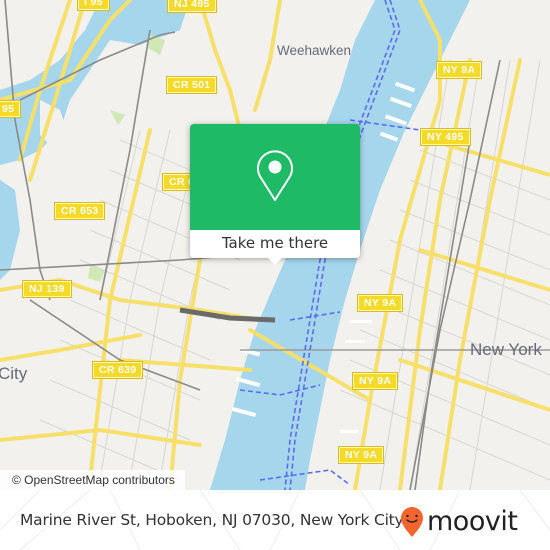 Image resolution: width=550 pixels, height=550 pixels. I want to click on place-label-weehawken: Weehawken, so click(314, 50).